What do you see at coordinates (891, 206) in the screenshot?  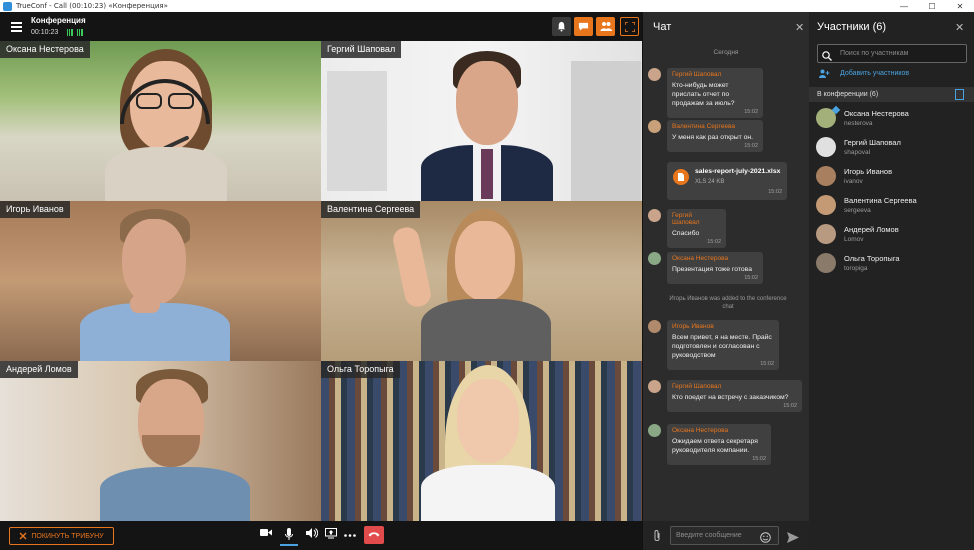 I see `participant-item: Валентина Сергеева sergeeva` at bounding box center [891, 206].